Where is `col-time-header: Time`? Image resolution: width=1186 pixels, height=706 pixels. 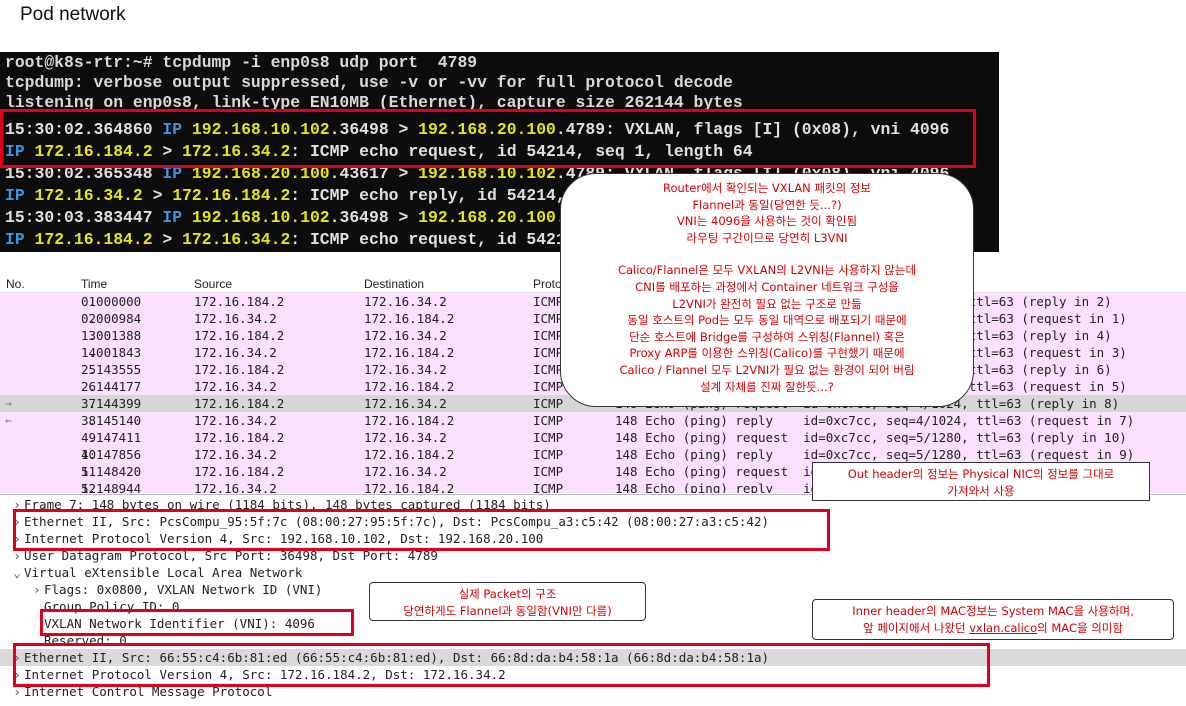
col-time-header: Time is located at coordinates (94, 284).